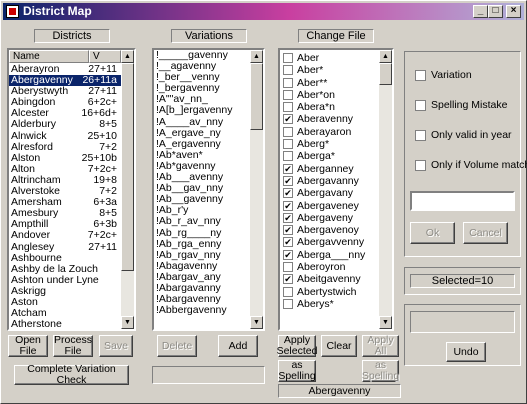 The height and width of the screenshot is (404, 527). What do you see at coordinates (329, 218) in the screenshot?
I see `change-file-row: ✔ Abergaveny` at bounding box center [329, 218].